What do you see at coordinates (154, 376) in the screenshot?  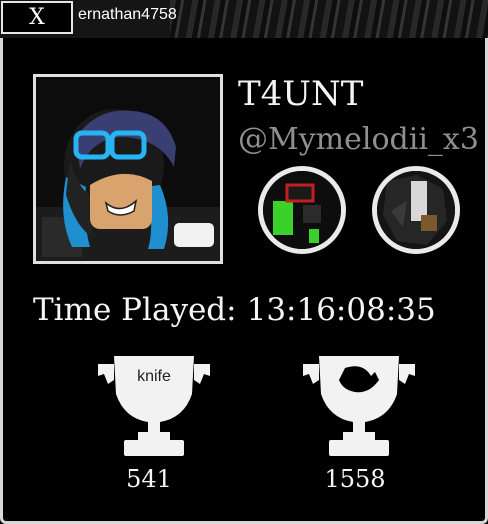 I see `trophy-knife-label: knife` at bounding box center [154, 376].